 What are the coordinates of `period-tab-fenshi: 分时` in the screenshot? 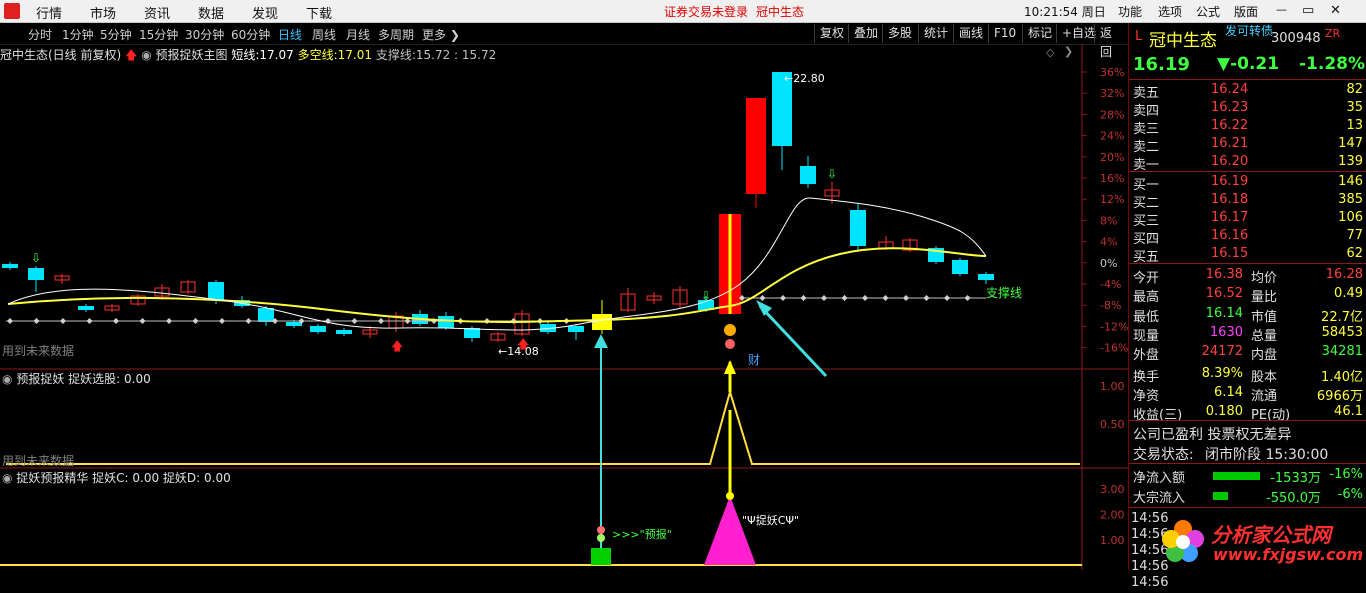 It's located at (40, 34).